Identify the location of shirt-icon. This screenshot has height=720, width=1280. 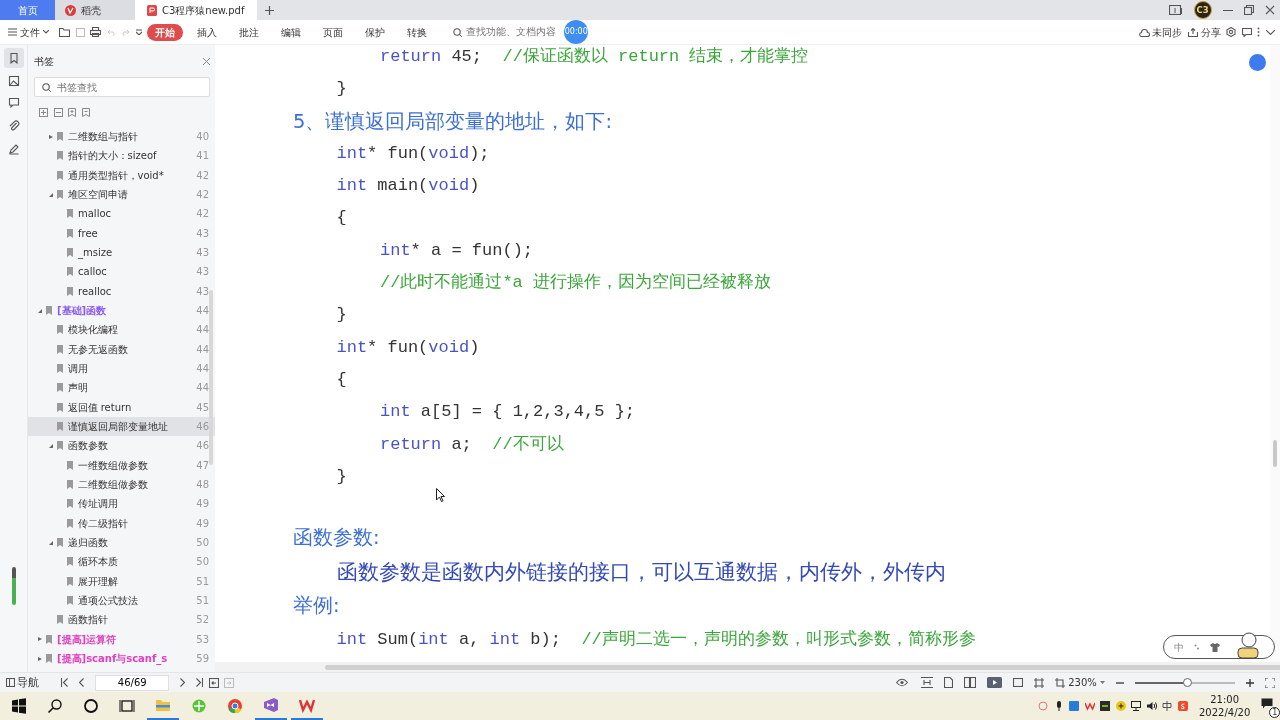
(1215, 647).